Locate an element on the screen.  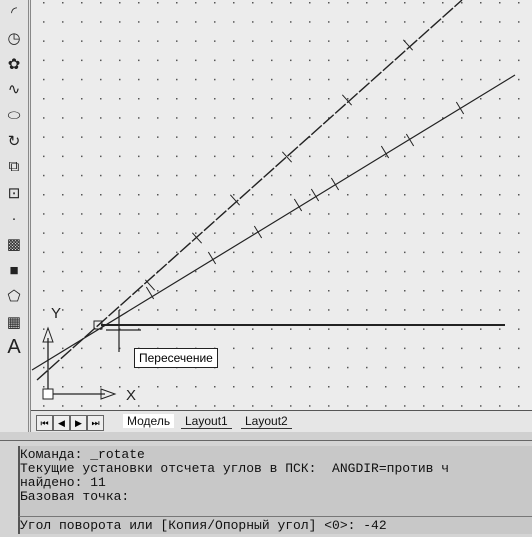
make-block-icon: ⊡ is located at coordinates (14, 193).